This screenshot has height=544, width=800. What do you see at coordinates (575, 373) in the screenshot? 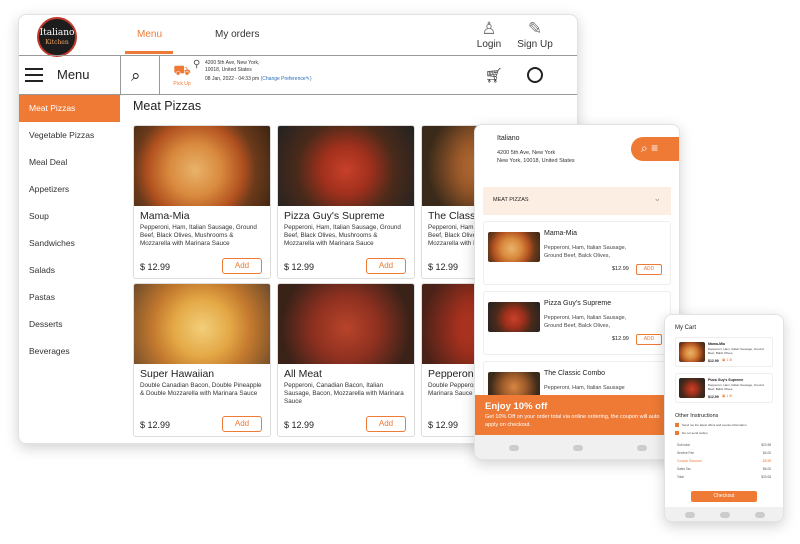
I see `product-name: The Classic Combo` at bounding box center [575, 373].